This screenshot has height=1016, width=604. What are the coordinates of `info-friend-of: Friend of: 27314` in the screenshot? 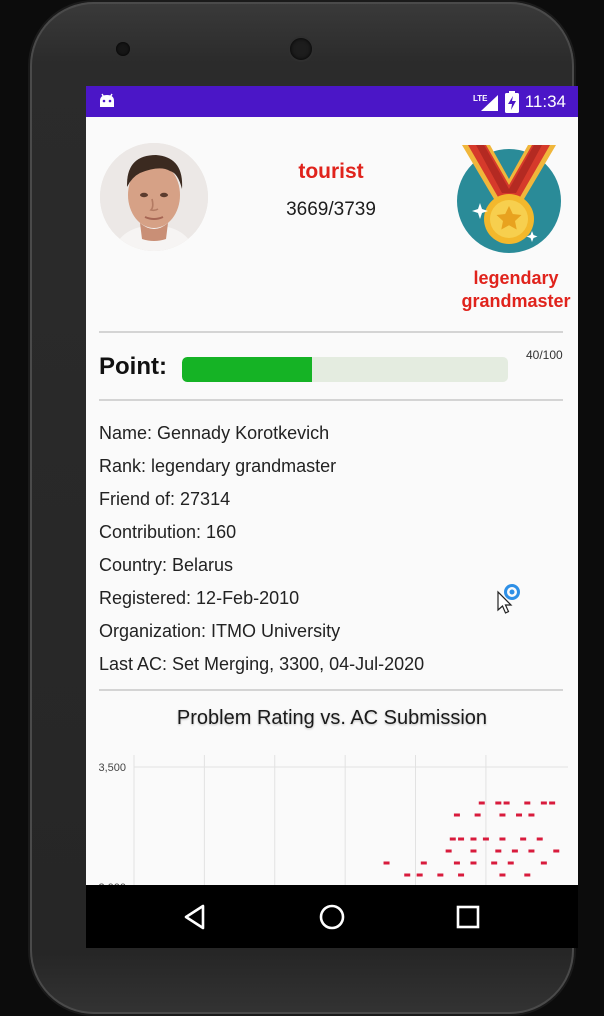 It's located at (165, 499).